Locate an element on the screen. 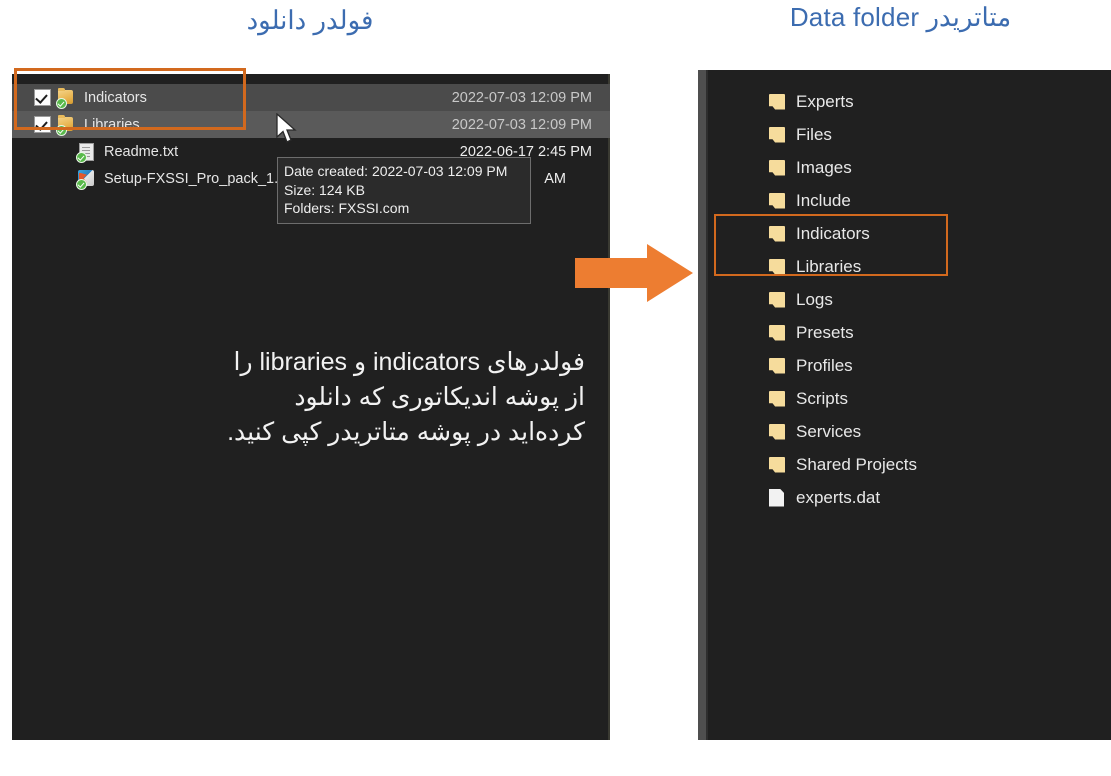 The height and width of the screenshot is (776, 1111). setup-exe-icon is located at coordinates (86, 179).